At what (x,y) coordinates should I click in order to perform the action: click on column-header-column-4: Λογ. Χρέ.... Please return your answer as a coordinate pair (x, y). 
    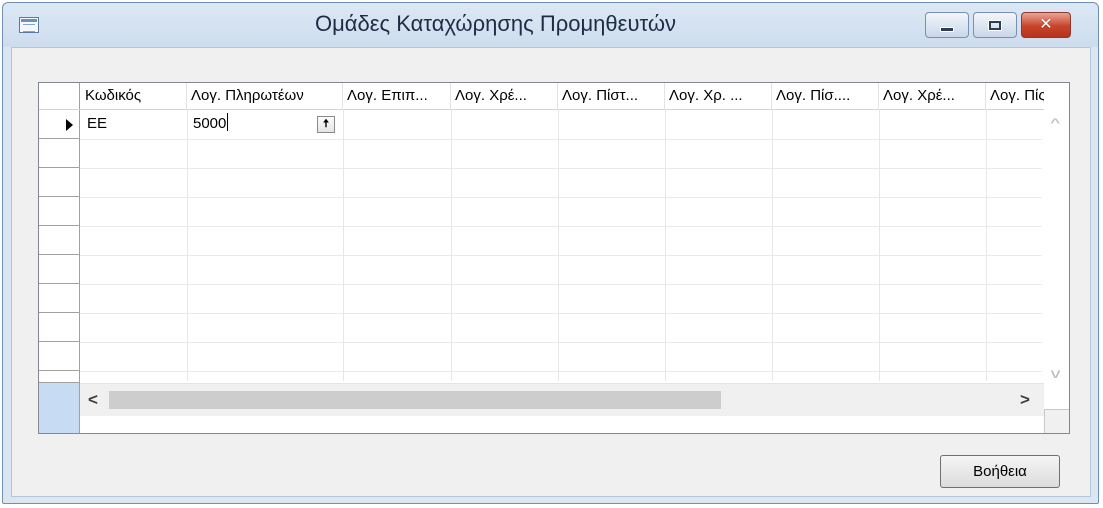
    Looking at the image, I should click on (504, 96).